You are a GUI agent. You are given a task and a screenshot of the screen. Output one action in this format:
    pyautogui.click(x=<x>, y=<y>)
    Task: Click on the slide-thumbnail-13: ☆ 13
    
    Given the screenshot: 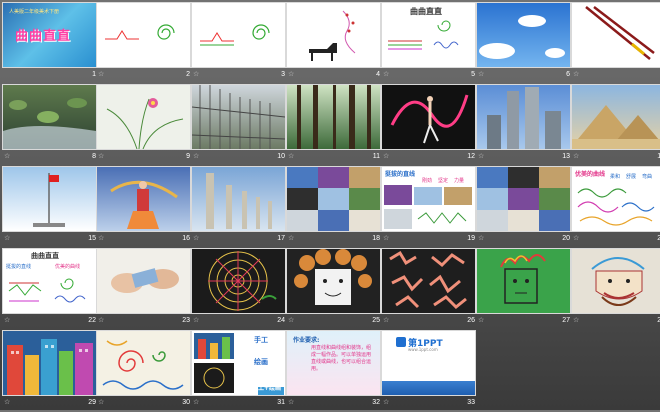 What is the action you would take?
    pyautogui.click(x=523, y=125)
    